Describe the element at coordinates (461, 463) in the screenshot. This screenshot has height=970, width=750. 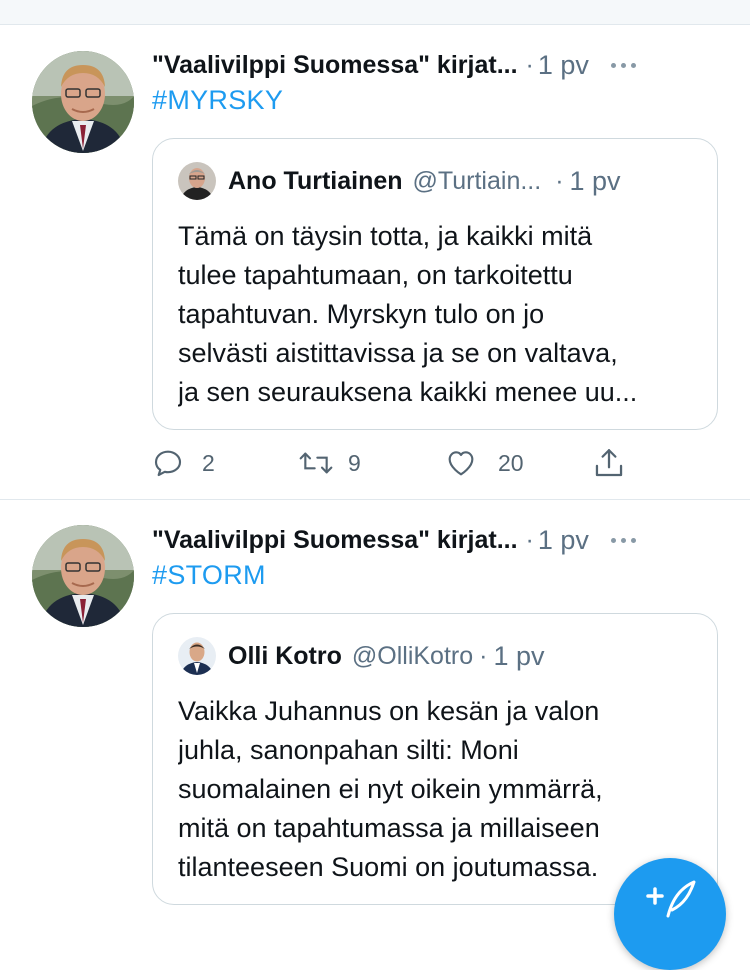
I see `heart-icon` at that location.